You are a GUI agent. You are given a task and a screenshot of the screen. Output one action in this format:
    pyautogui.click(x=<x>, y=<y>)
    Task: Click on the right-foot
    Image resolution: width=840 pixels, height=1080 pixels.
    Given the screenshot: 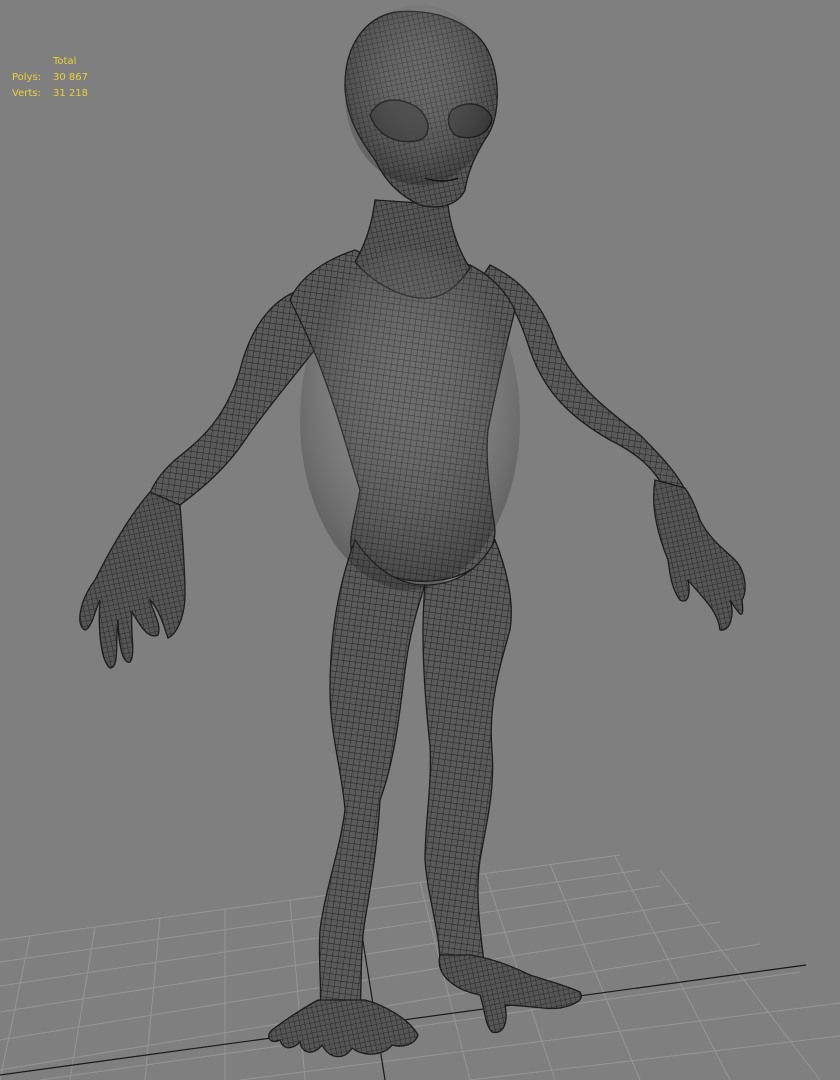 What is the action you would take?
    pyautogui.click(x=510, y=993)
    